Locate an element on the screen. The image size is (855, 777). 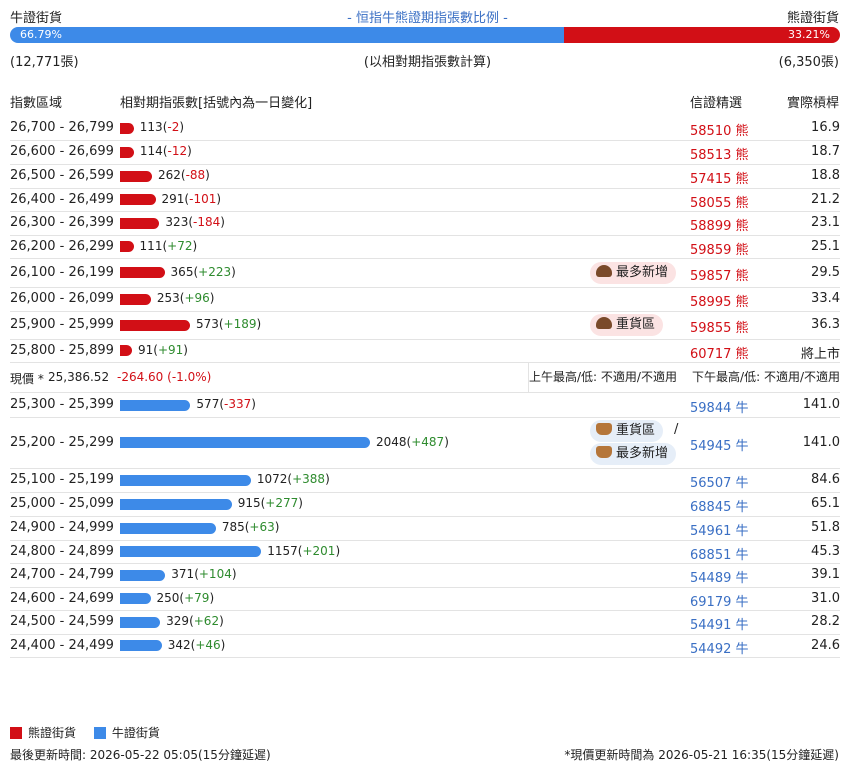
table-row: 25,900 - 25,999 573(+189) 重貨區 59855 熊 36.3 is located at coordinates (425, 325).